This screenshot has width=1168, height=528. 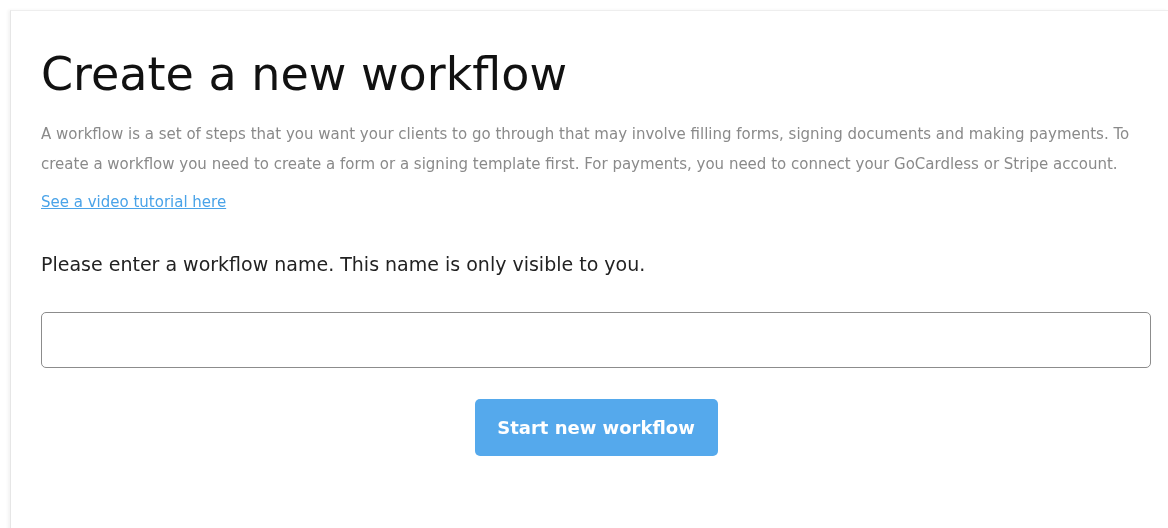 I want to click on page-title: Create a new workflow, so click(x=305, y=74).